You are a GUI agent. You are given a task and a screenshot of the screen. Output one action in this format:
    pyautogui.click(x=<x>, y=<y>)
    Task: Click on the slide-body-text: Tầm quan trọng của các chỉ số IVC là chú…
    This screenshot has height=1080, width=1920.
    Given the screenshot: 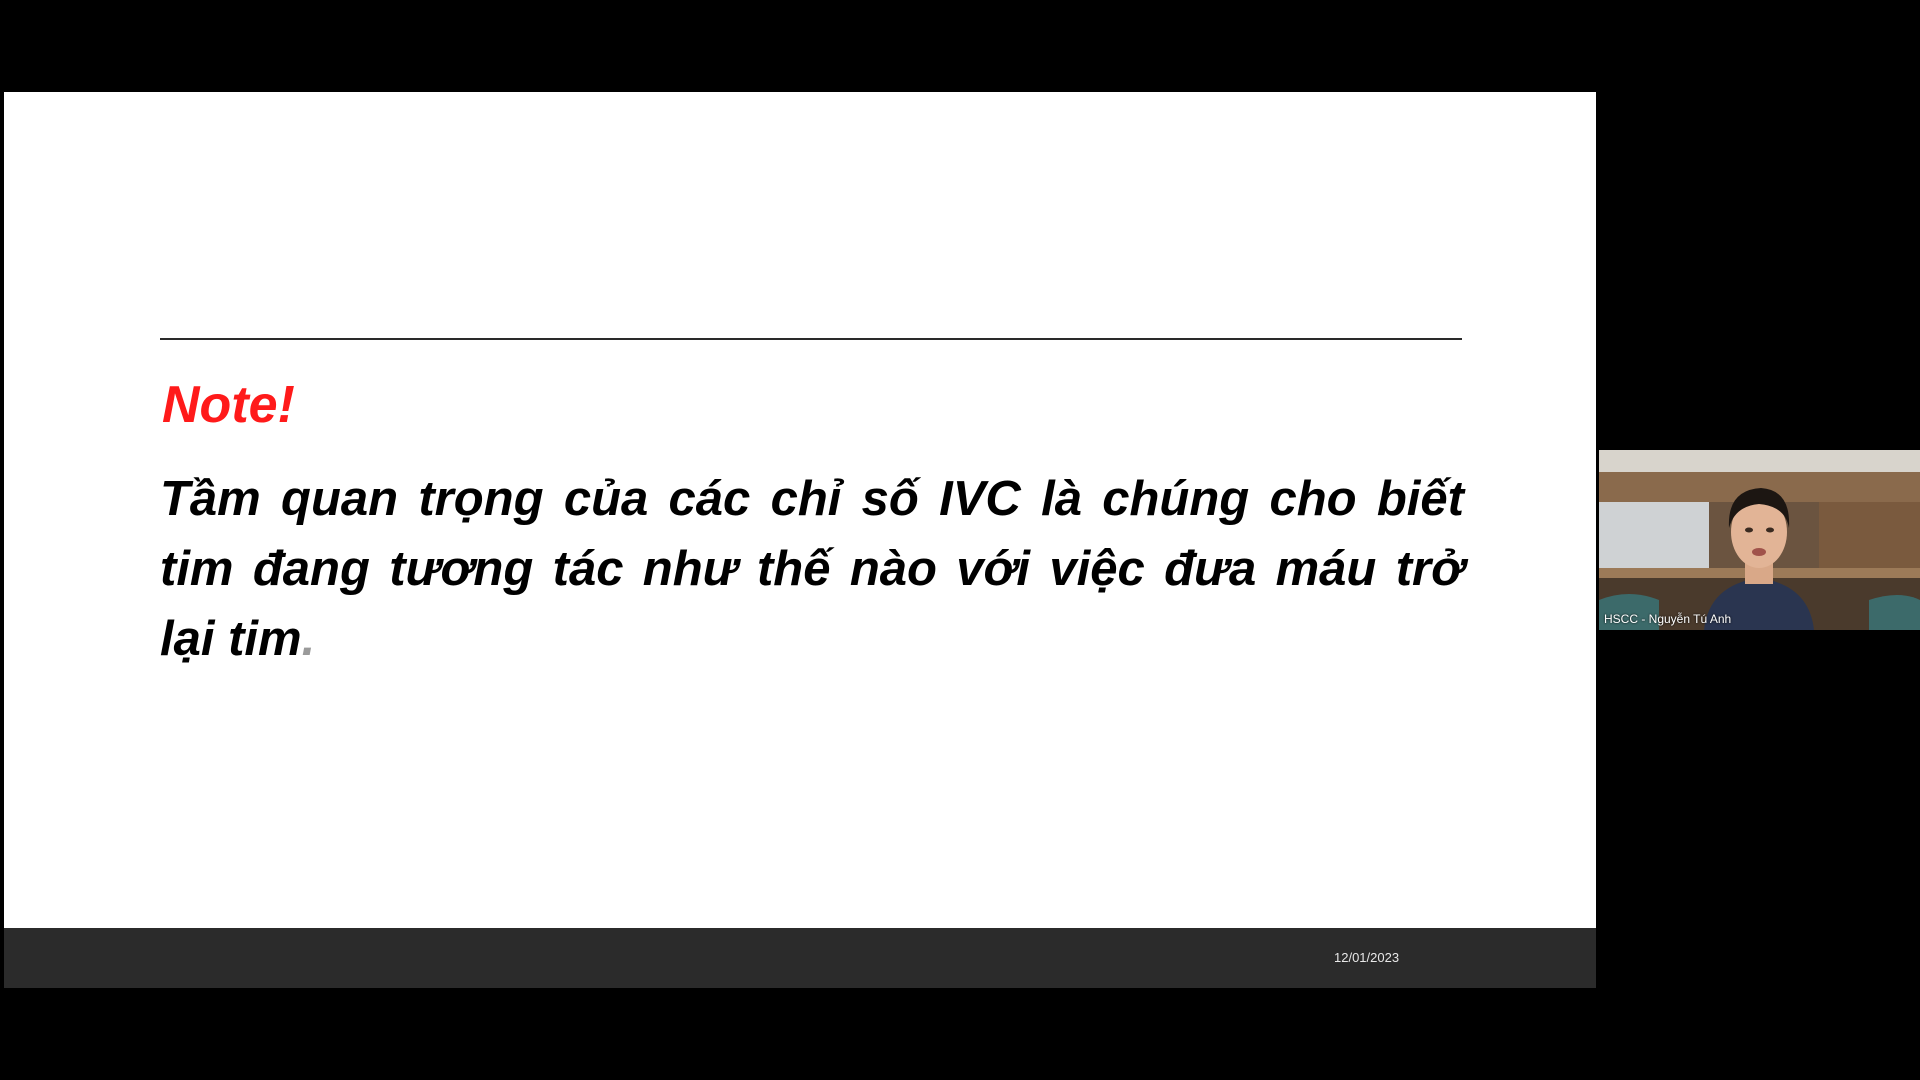 What is the action you would take?
    pyautogui.click(x=812, y=569)
    